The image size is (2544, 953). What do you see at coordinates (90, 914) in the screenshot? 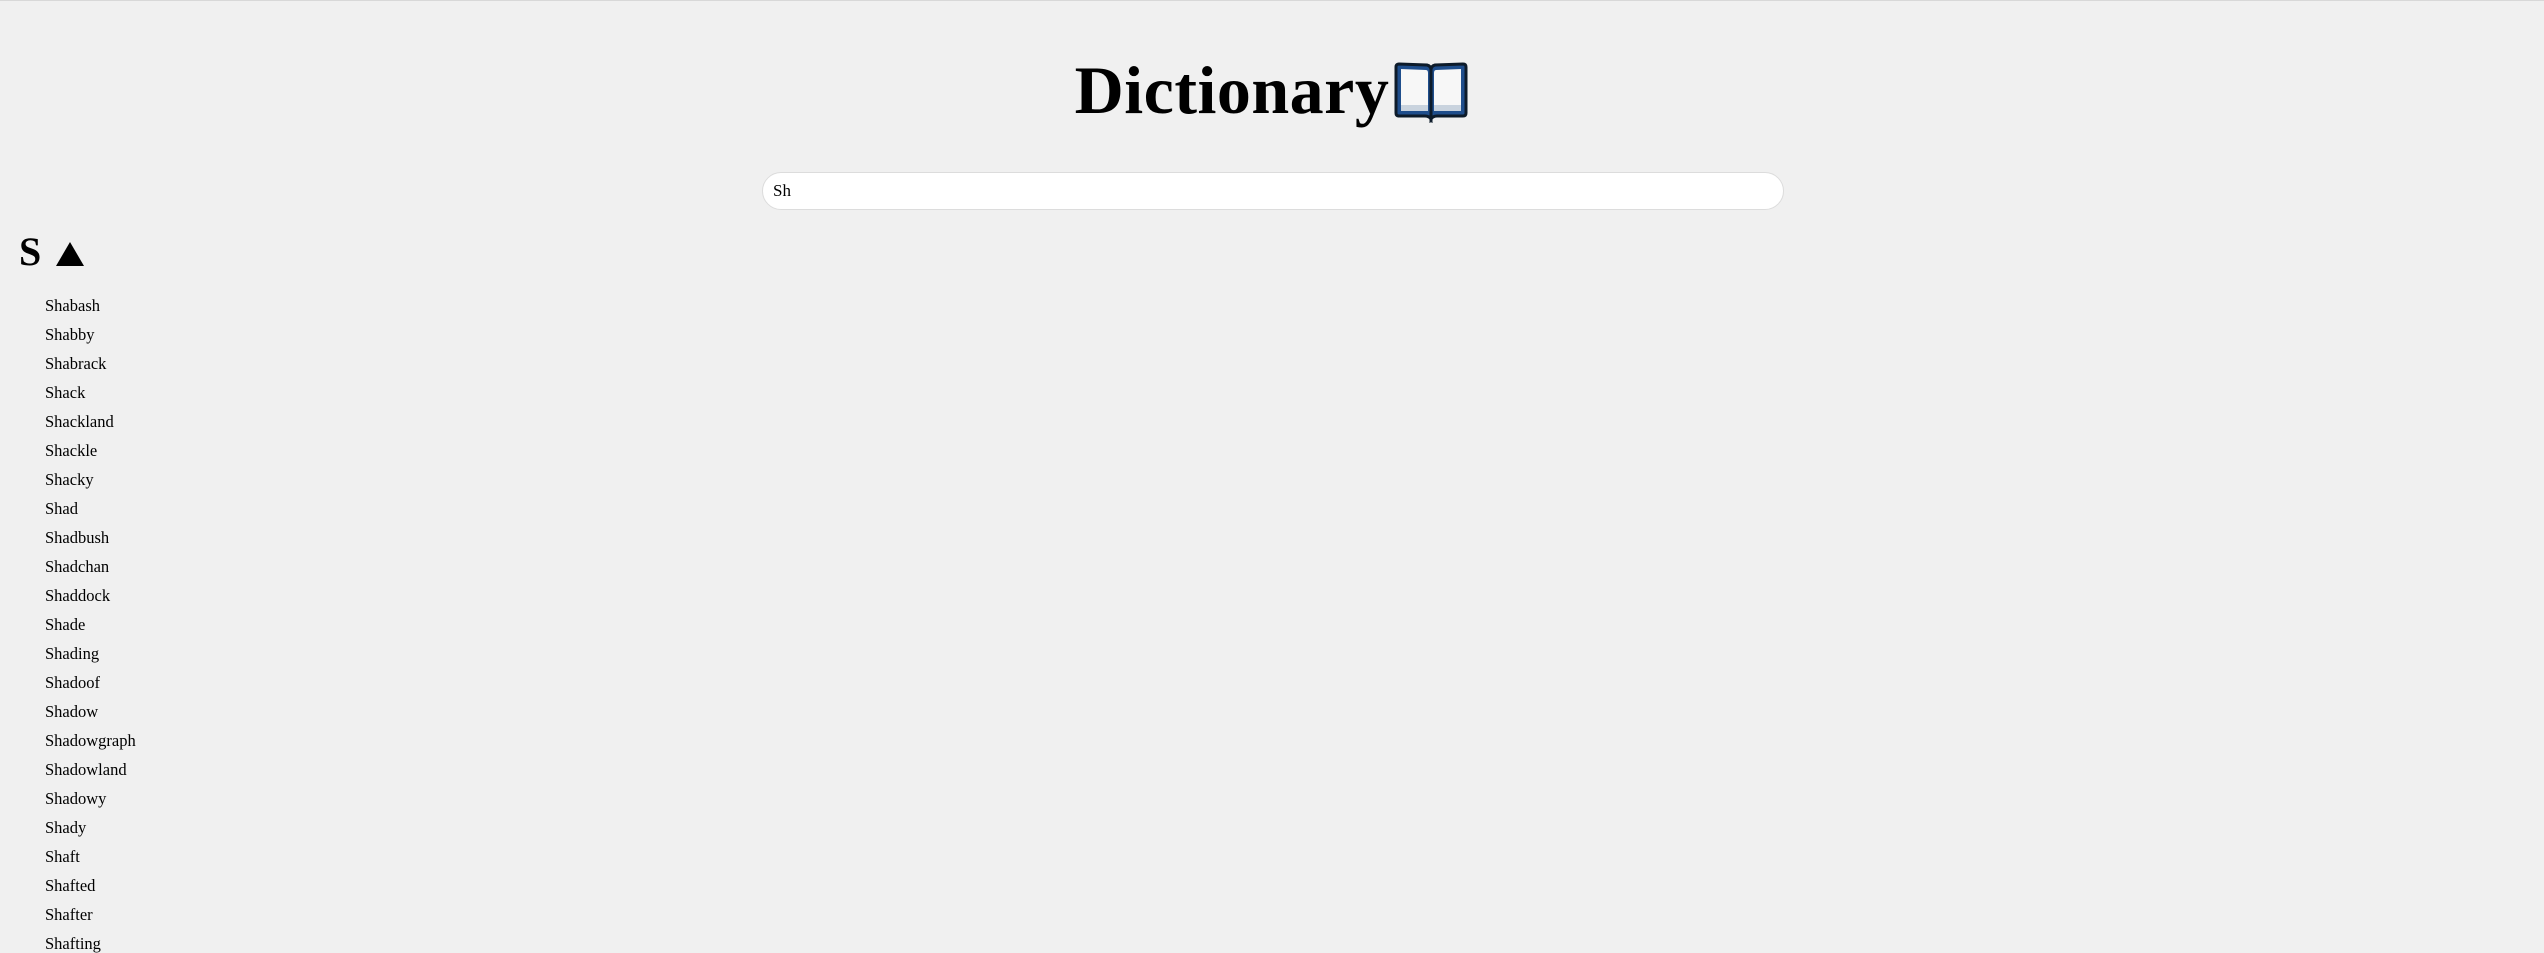
I see `word-list-item: Shafter` at bounding box center [90, 914].